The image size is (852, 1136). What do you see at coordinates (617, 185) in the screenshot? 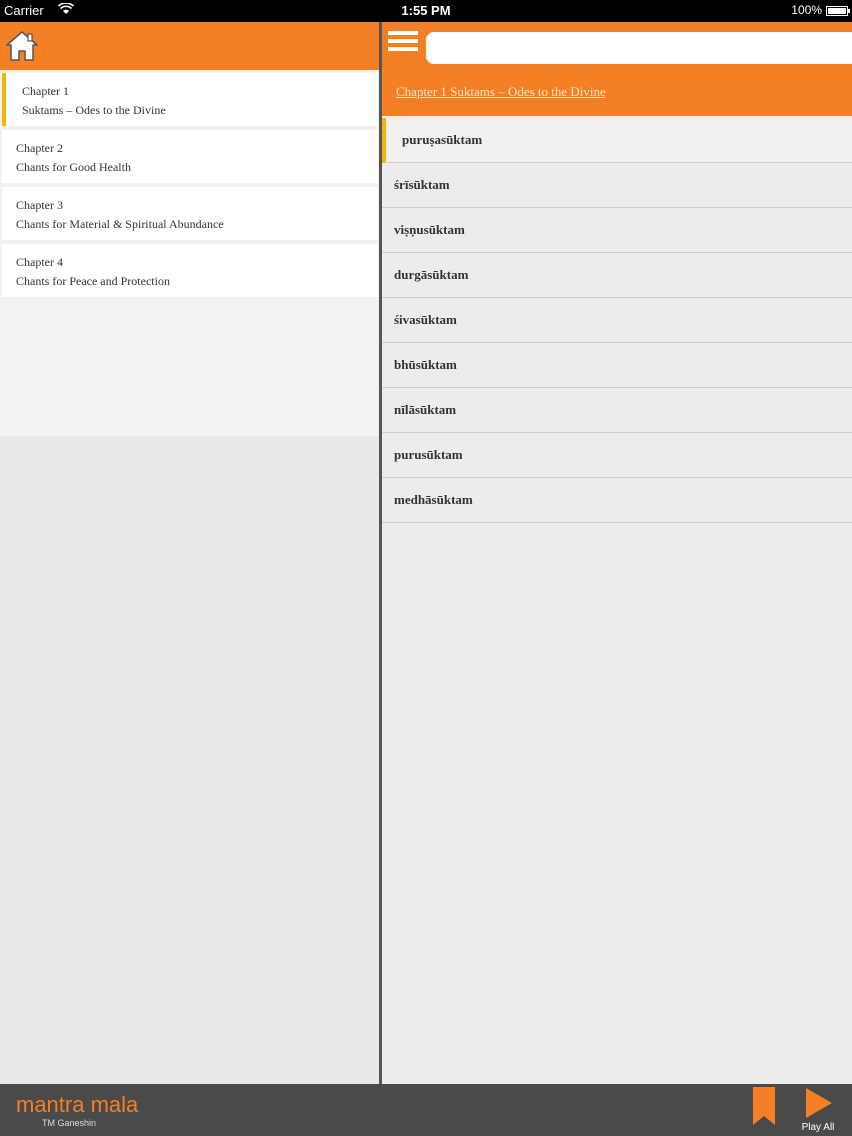
I see `list-item: śrīsūktam` at bounding box center [617, 185].